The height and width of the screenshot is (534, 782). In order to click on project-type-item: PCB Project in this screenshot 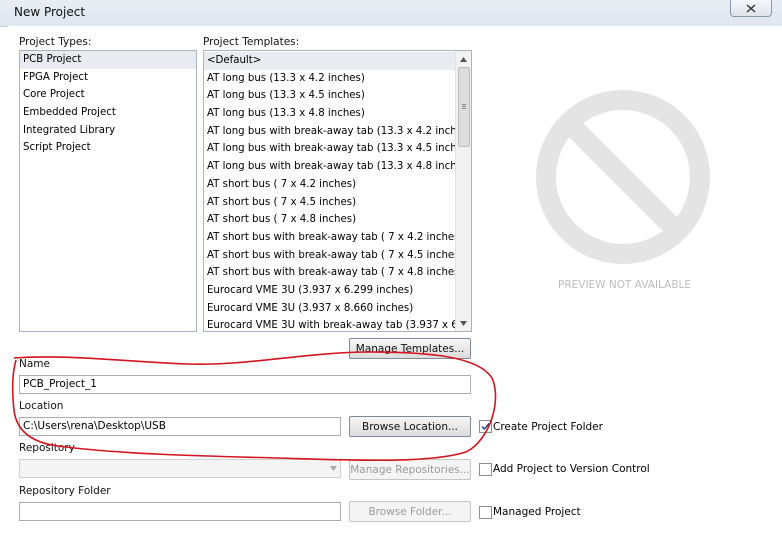, I will do `click(108, 60)`.